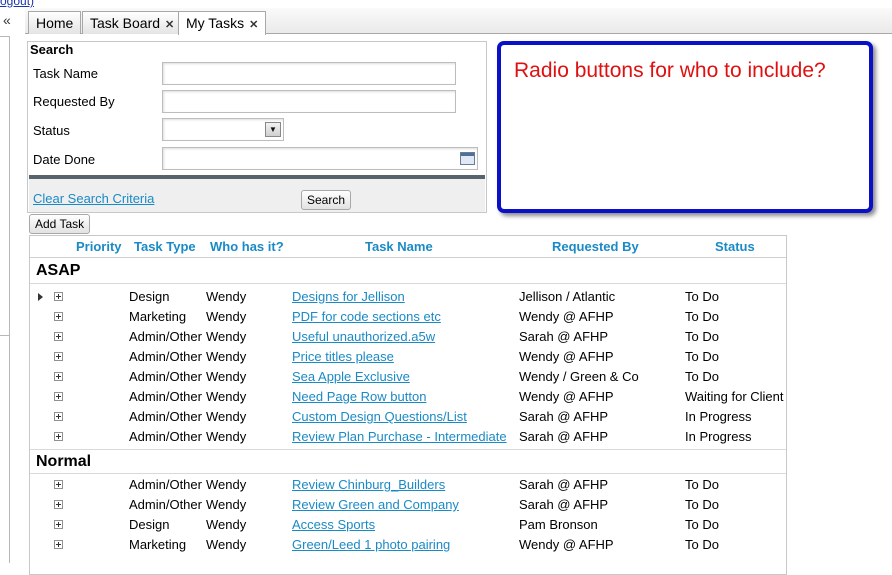 This screenshot has height=575, width=892. Describe the element at coordinates (343, 356) in the screenshot. I see `task-name-link: Price titles please` at that location.